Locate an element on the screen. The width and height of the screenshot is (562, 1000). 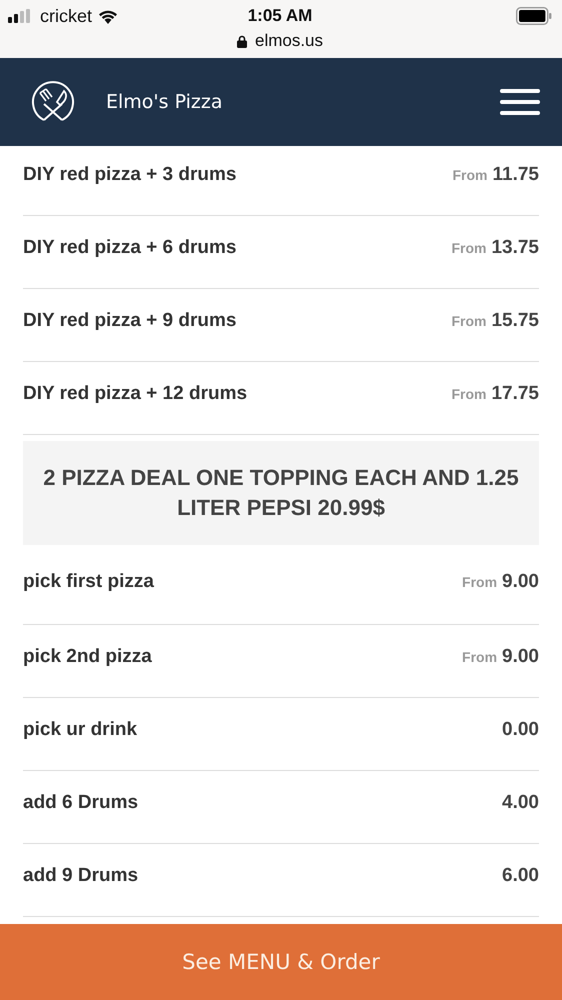
item-name: pick 2nd pizza is located at coordinates (87, 657).